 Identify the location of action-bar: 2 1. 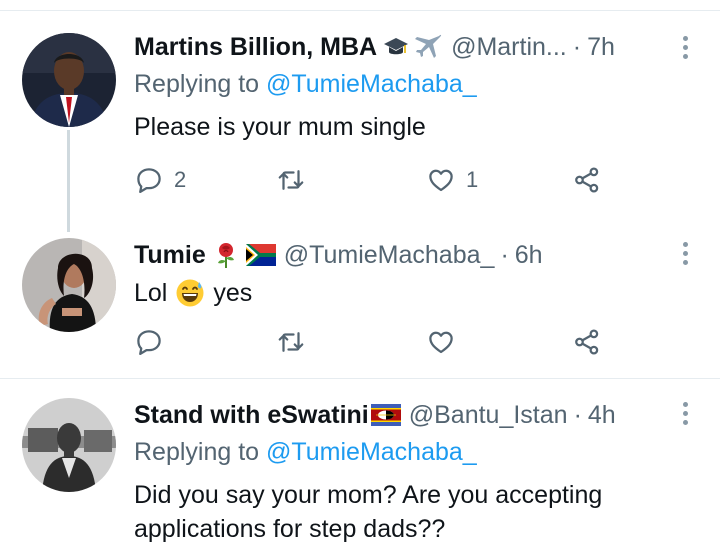
(374, 180).